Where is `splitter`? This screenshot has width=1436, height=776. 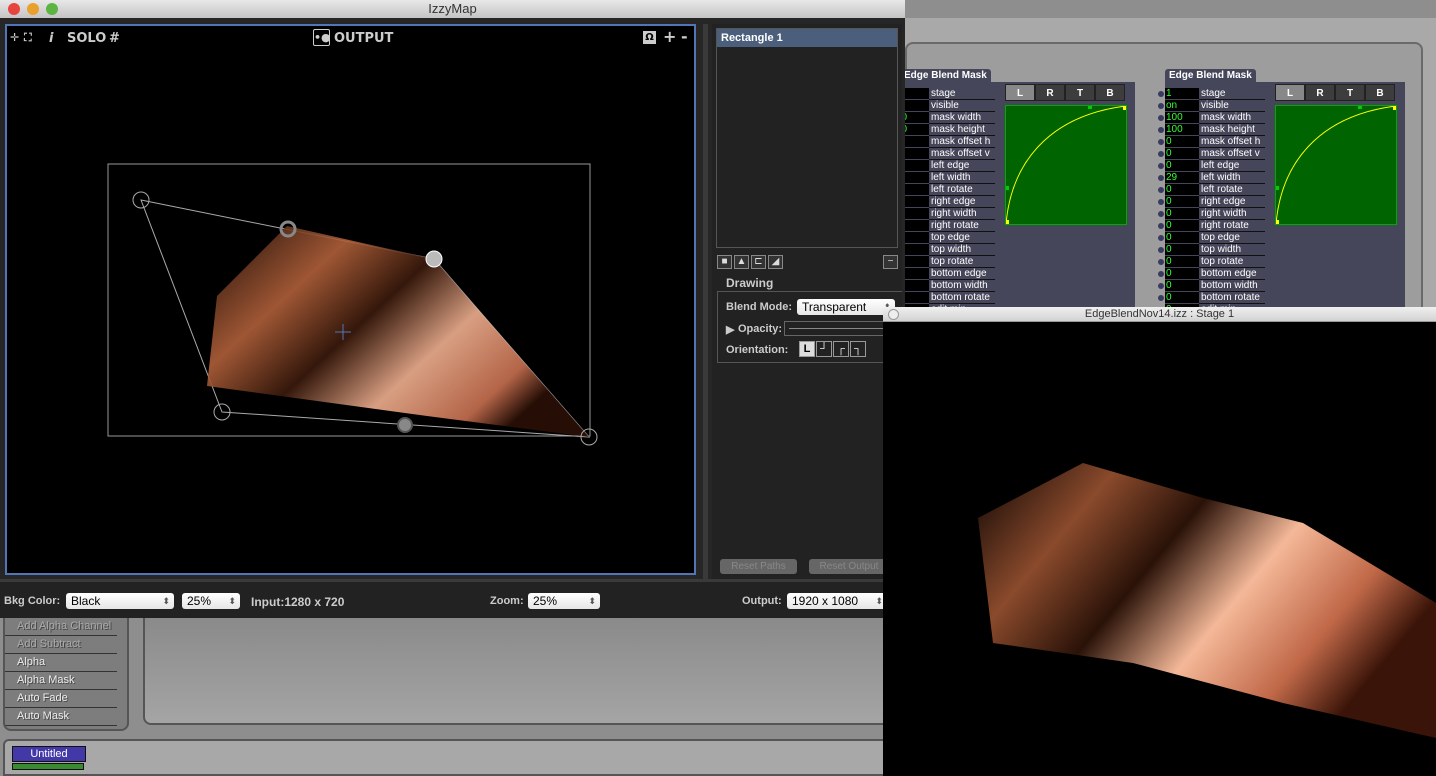
splitter is located at coordinates (705, 301).